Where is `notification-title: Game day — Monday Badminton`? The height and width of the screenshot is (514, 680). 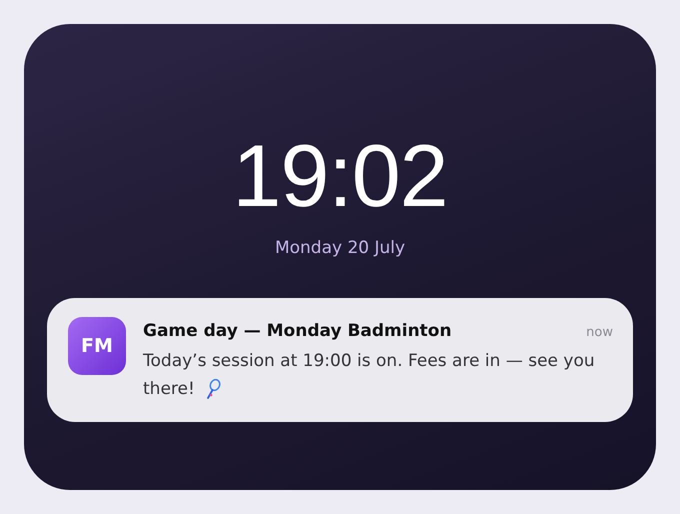 notification-title: Game day — Monday Badminton is located at coordinates (297, 331).